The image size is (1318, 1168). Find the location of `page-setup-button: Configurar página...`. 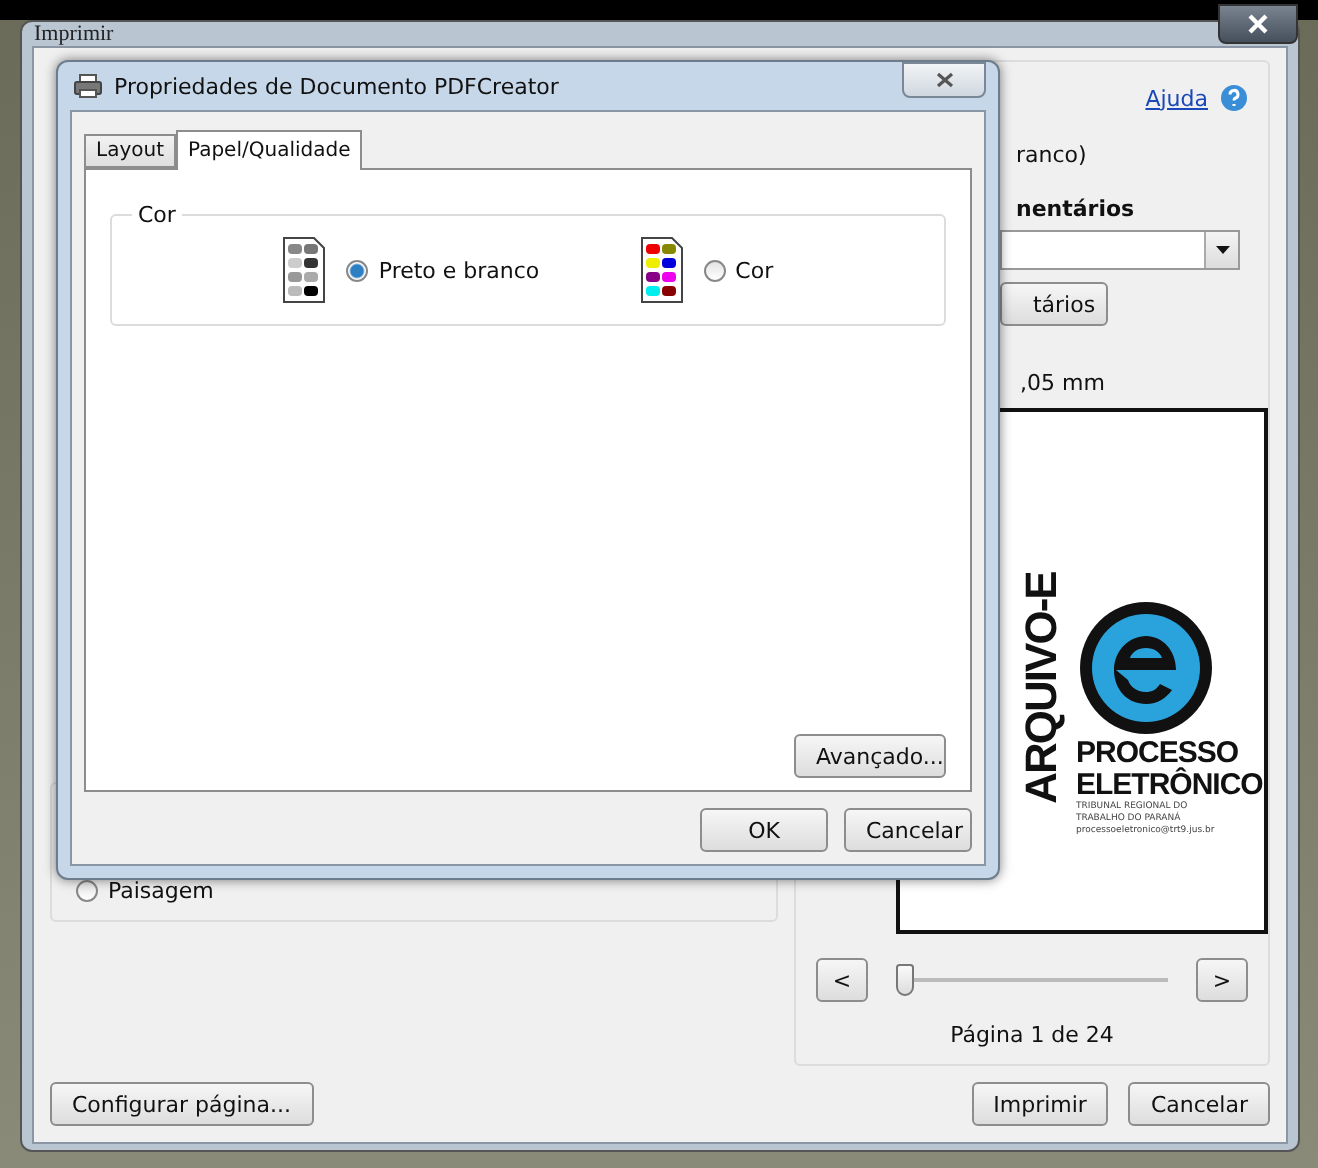

page-setup-button: Configurar página... is located at coordinates (182, 1104).